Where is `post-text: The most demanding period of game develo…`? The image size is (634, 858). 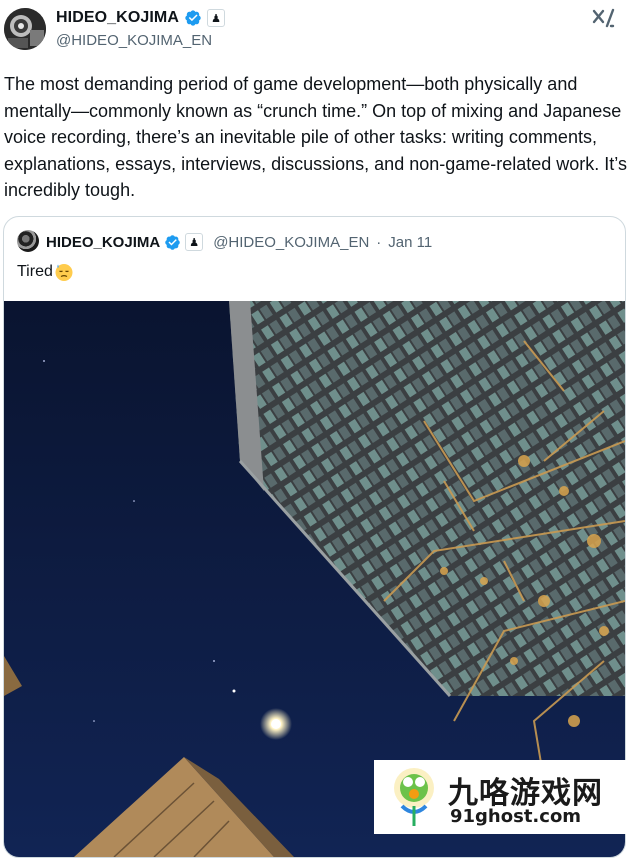
post-text: The most demanding period of game develo… is located at coordinates (315, 137).